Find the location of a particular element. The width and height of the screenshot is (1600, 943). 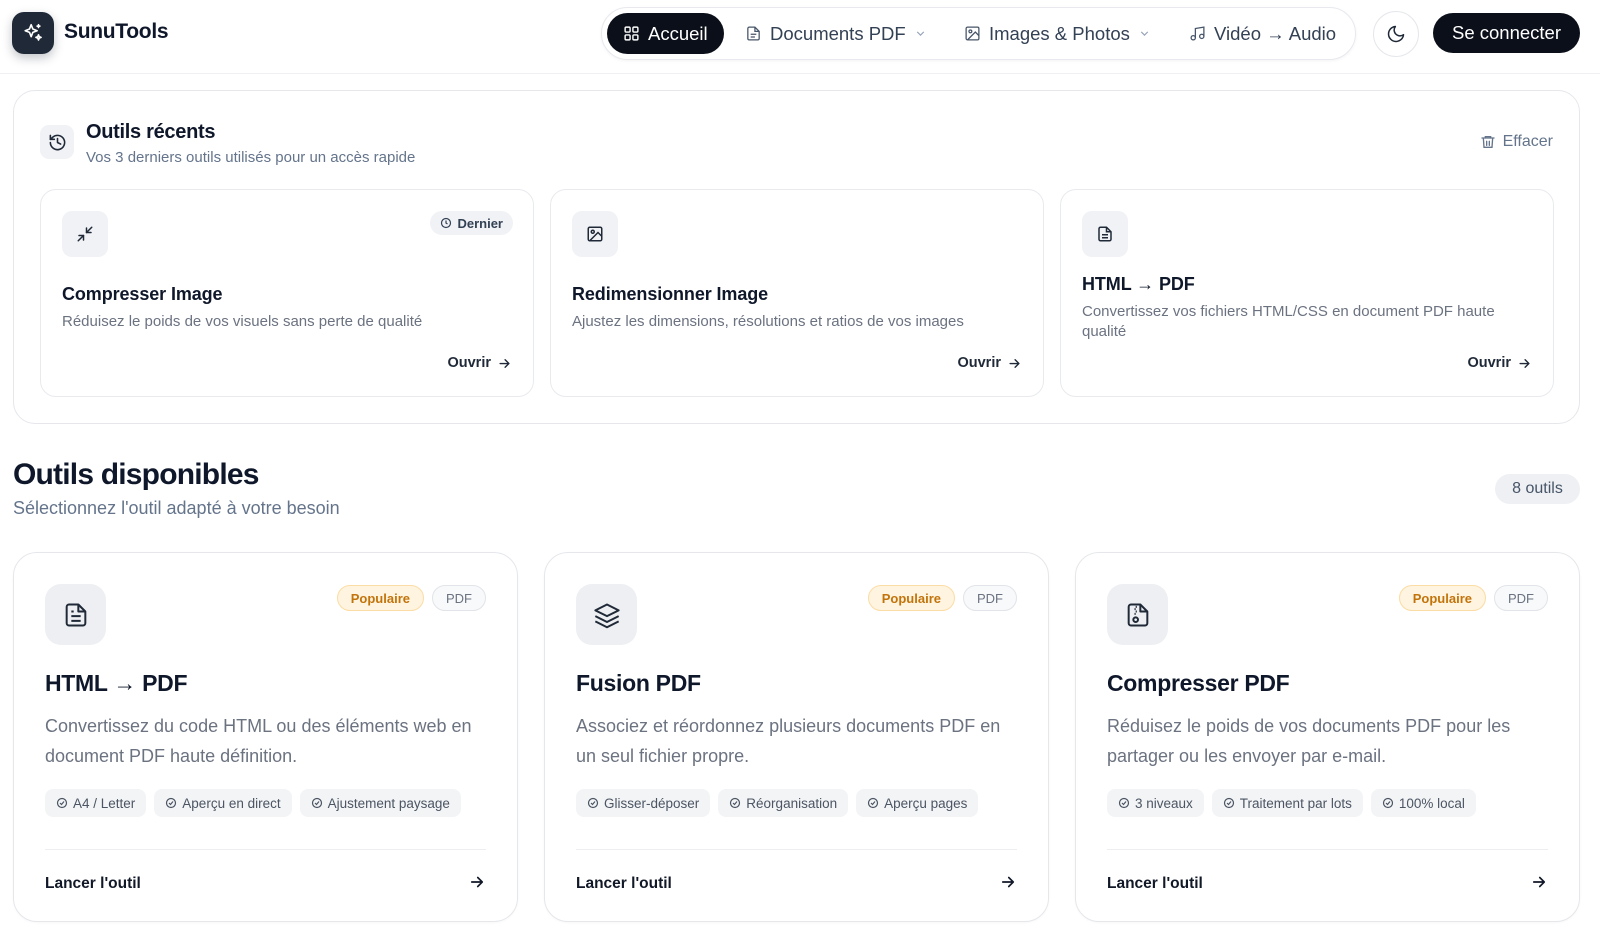

history-icon is located at coordinates (57, 142).